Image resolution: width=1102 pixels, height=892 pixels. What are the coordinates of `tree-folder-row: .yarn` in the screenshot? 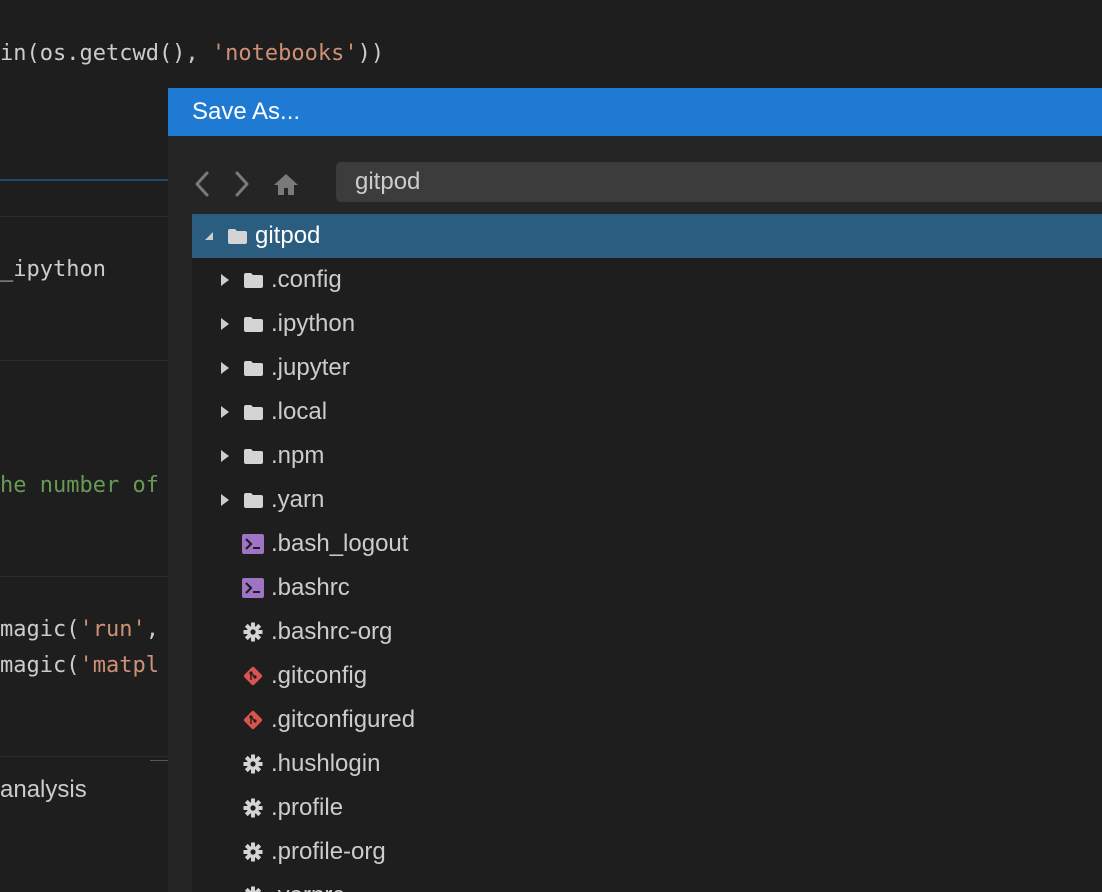 It's located at (647, 500).